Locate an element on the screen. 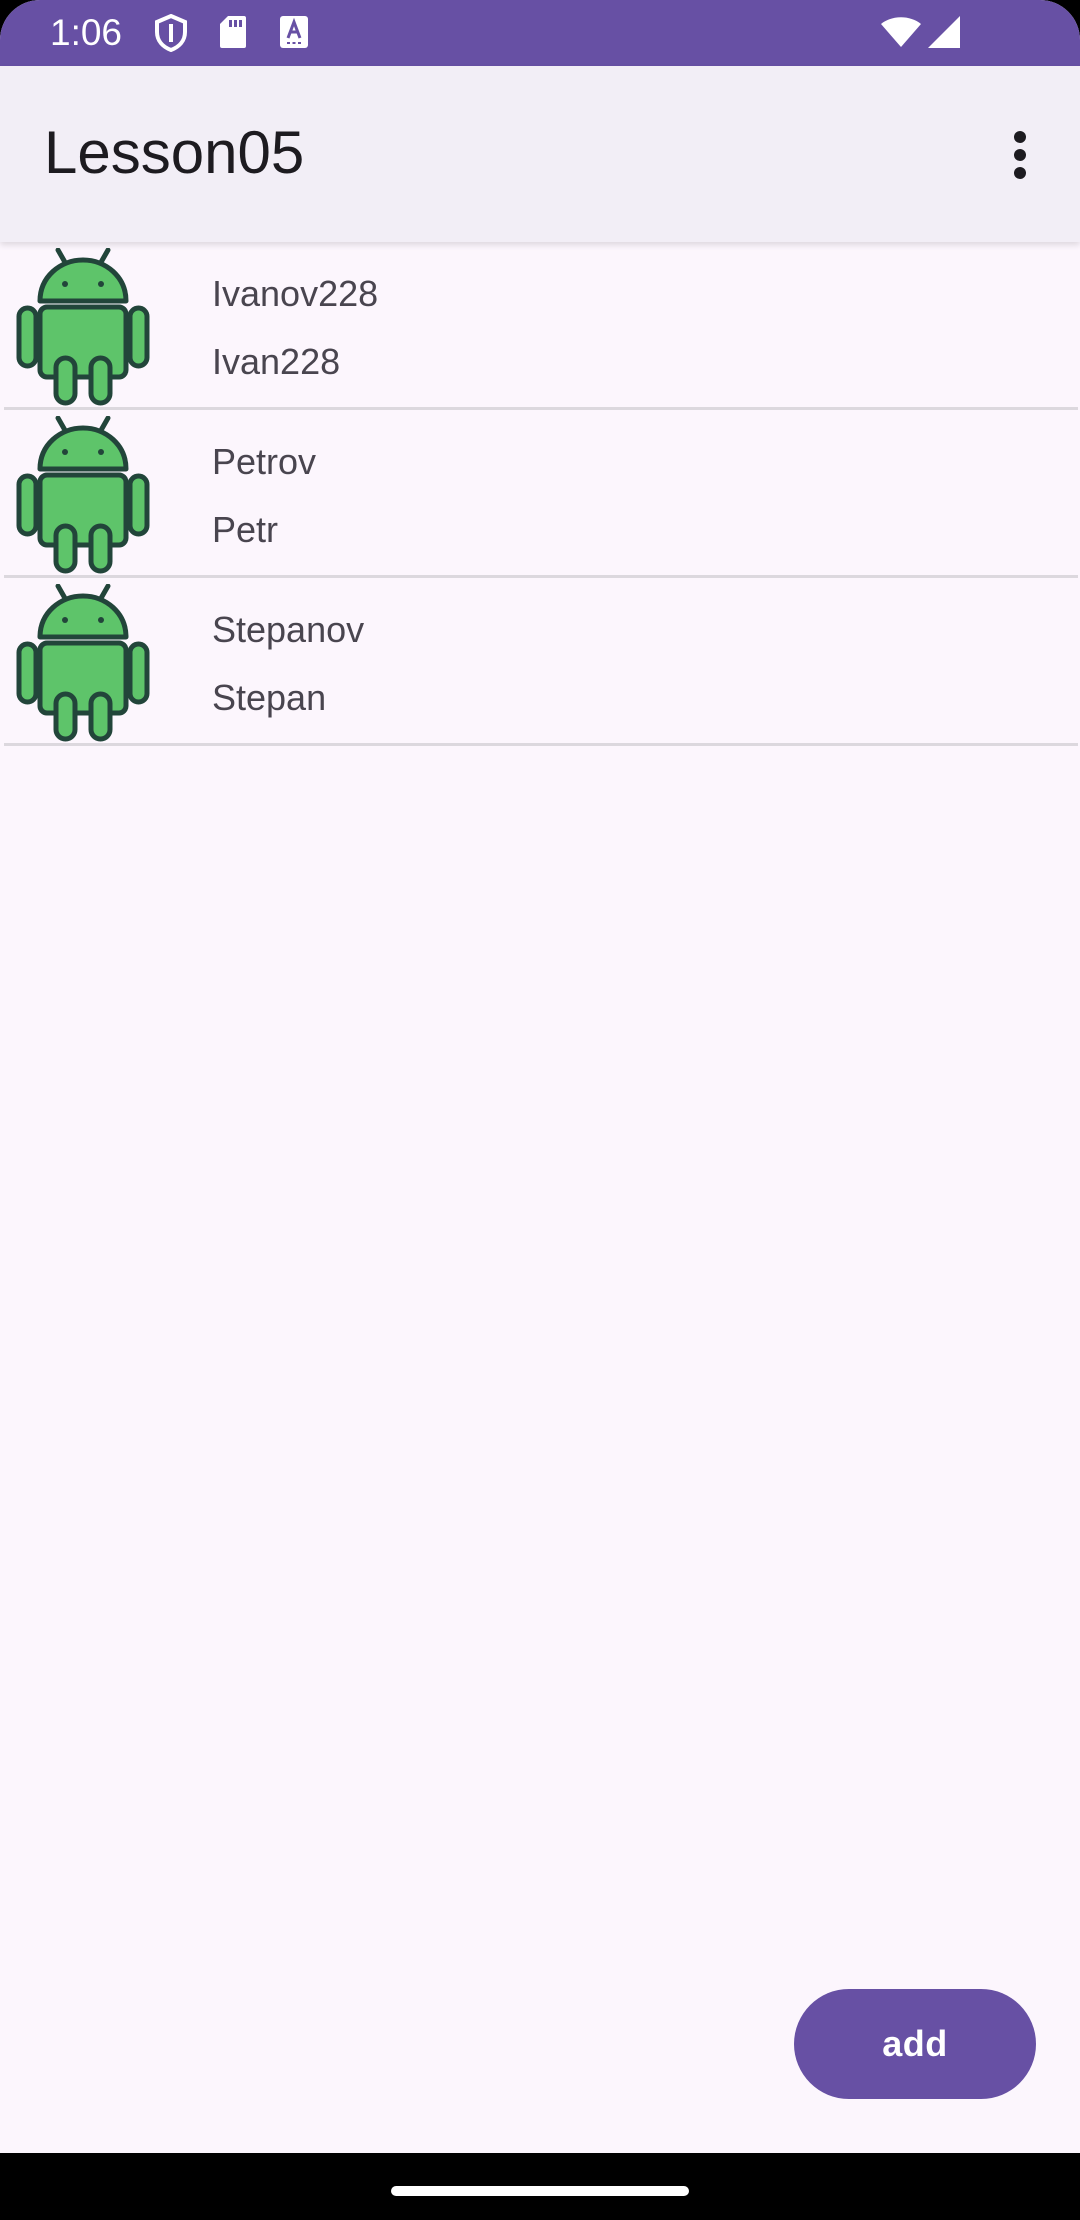 This screenshot has width=1080, height=2220. app-title: Lesson05 is located at coordinates (174, 152).